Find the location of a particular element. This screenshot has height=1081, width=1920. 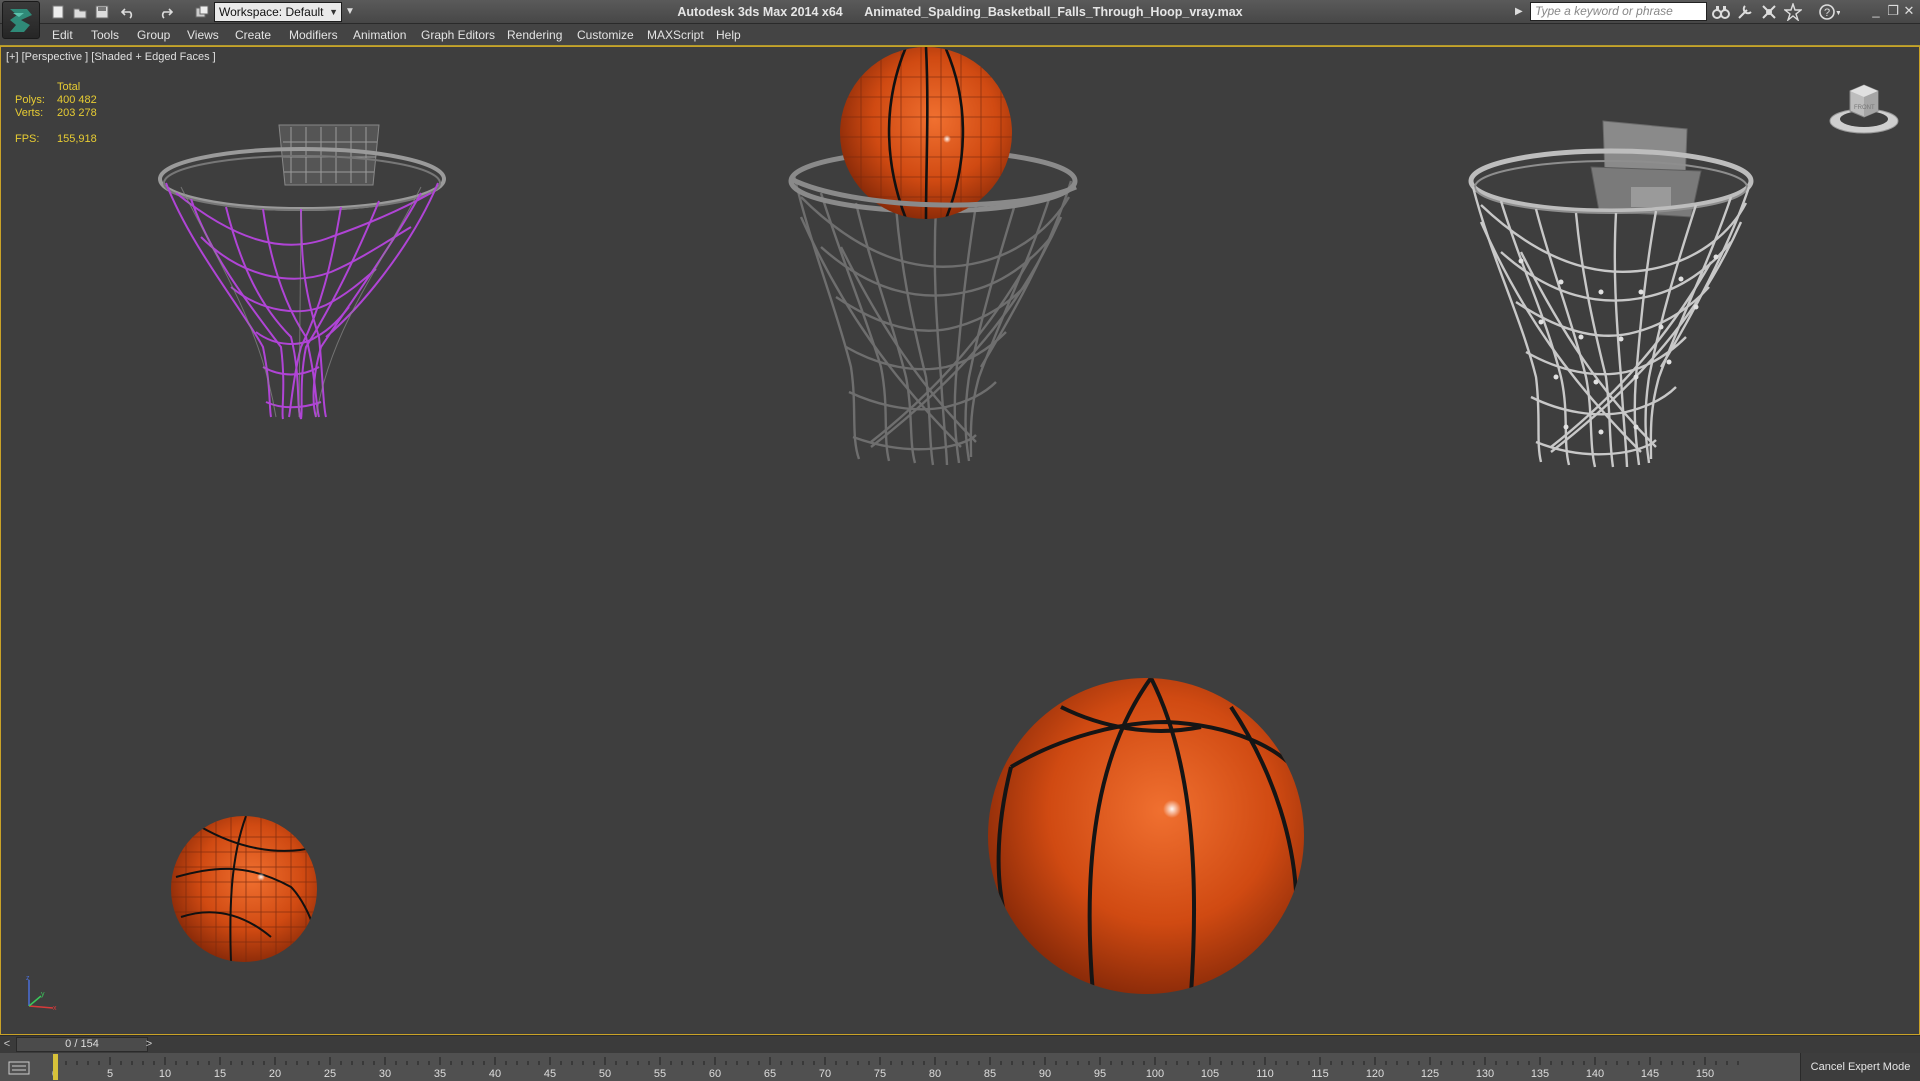

svg-text: x is located at coordinates (55, 1008).